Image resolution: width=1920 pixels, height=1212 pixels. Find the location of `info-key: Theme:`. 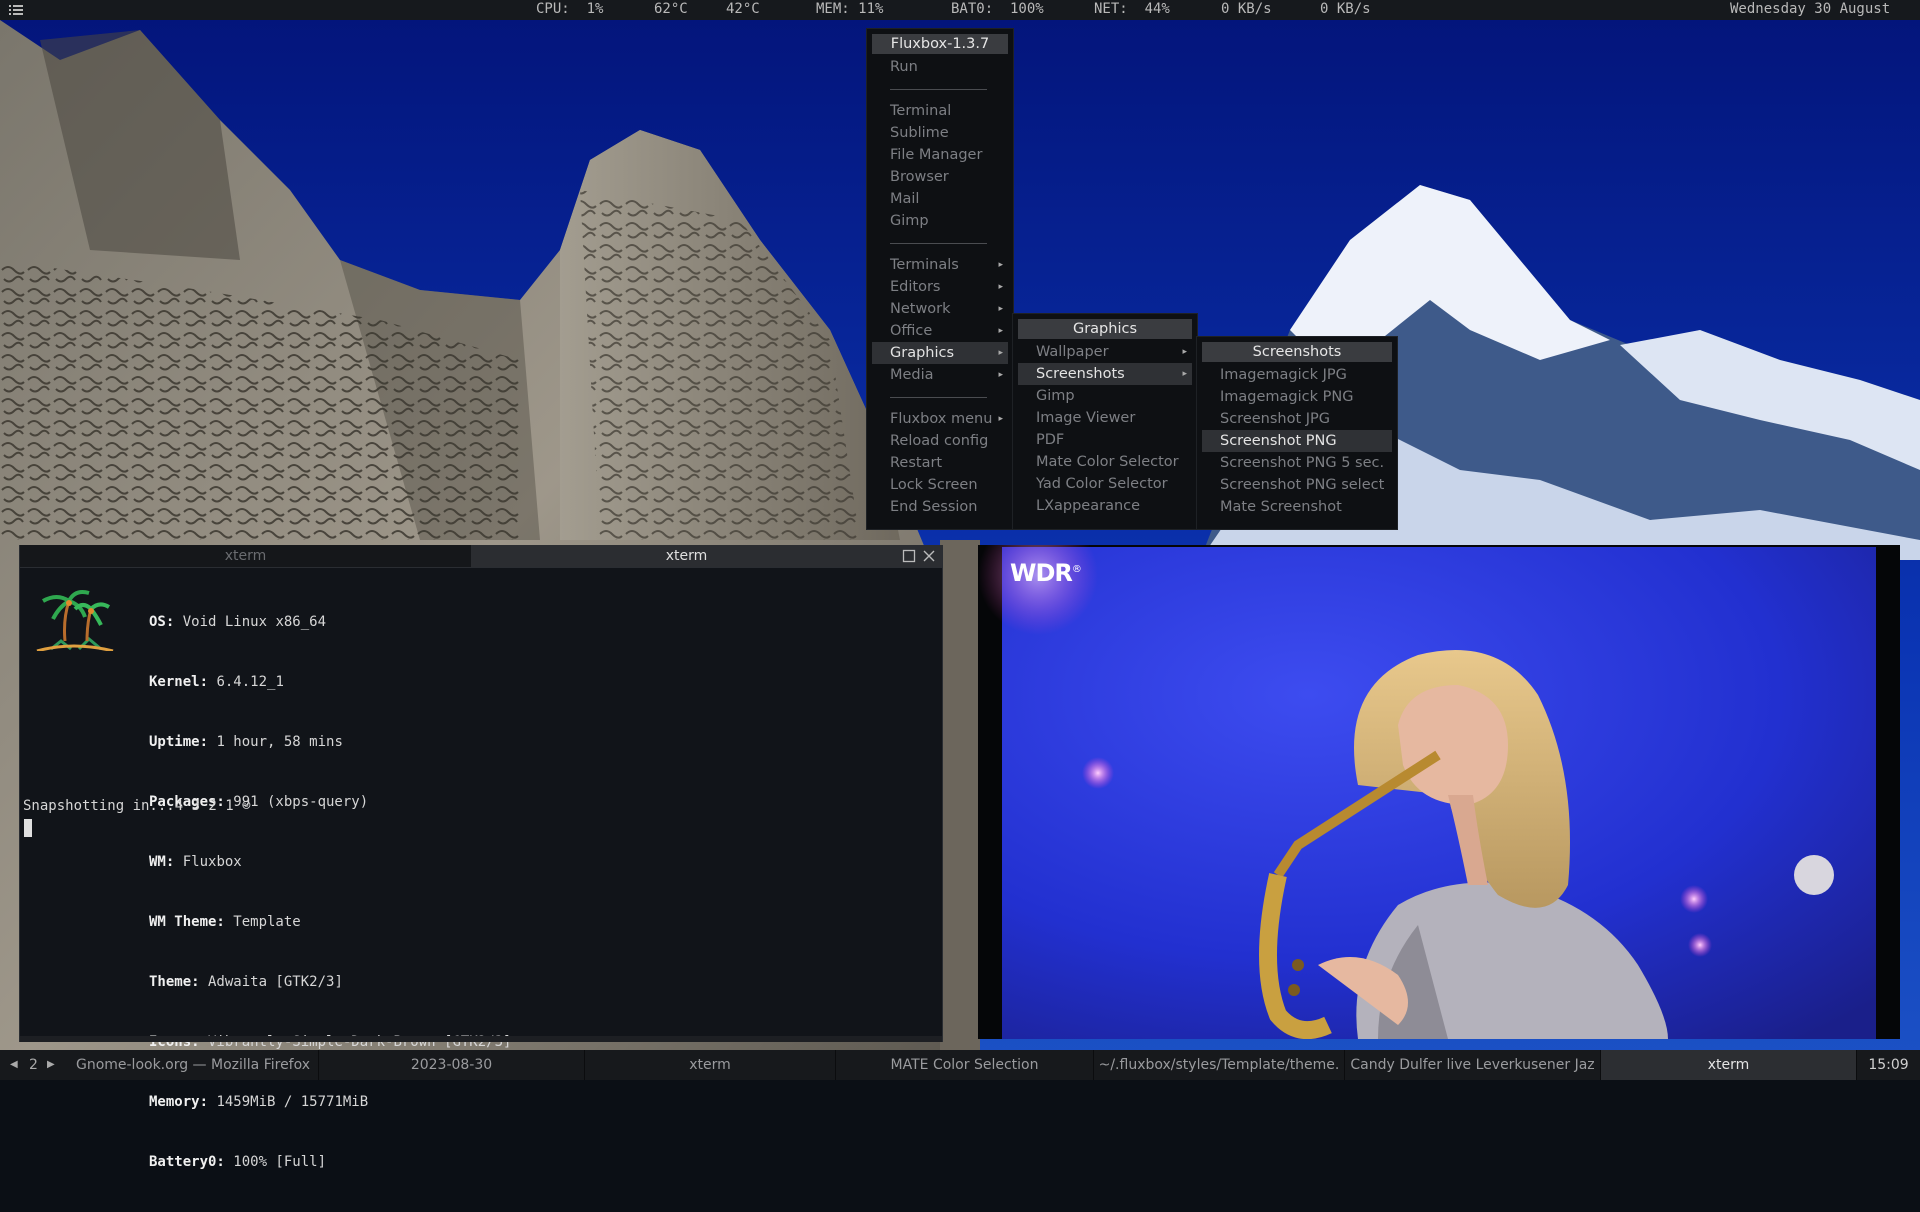

info-key: Theme: is located at coordinates (174, 982).